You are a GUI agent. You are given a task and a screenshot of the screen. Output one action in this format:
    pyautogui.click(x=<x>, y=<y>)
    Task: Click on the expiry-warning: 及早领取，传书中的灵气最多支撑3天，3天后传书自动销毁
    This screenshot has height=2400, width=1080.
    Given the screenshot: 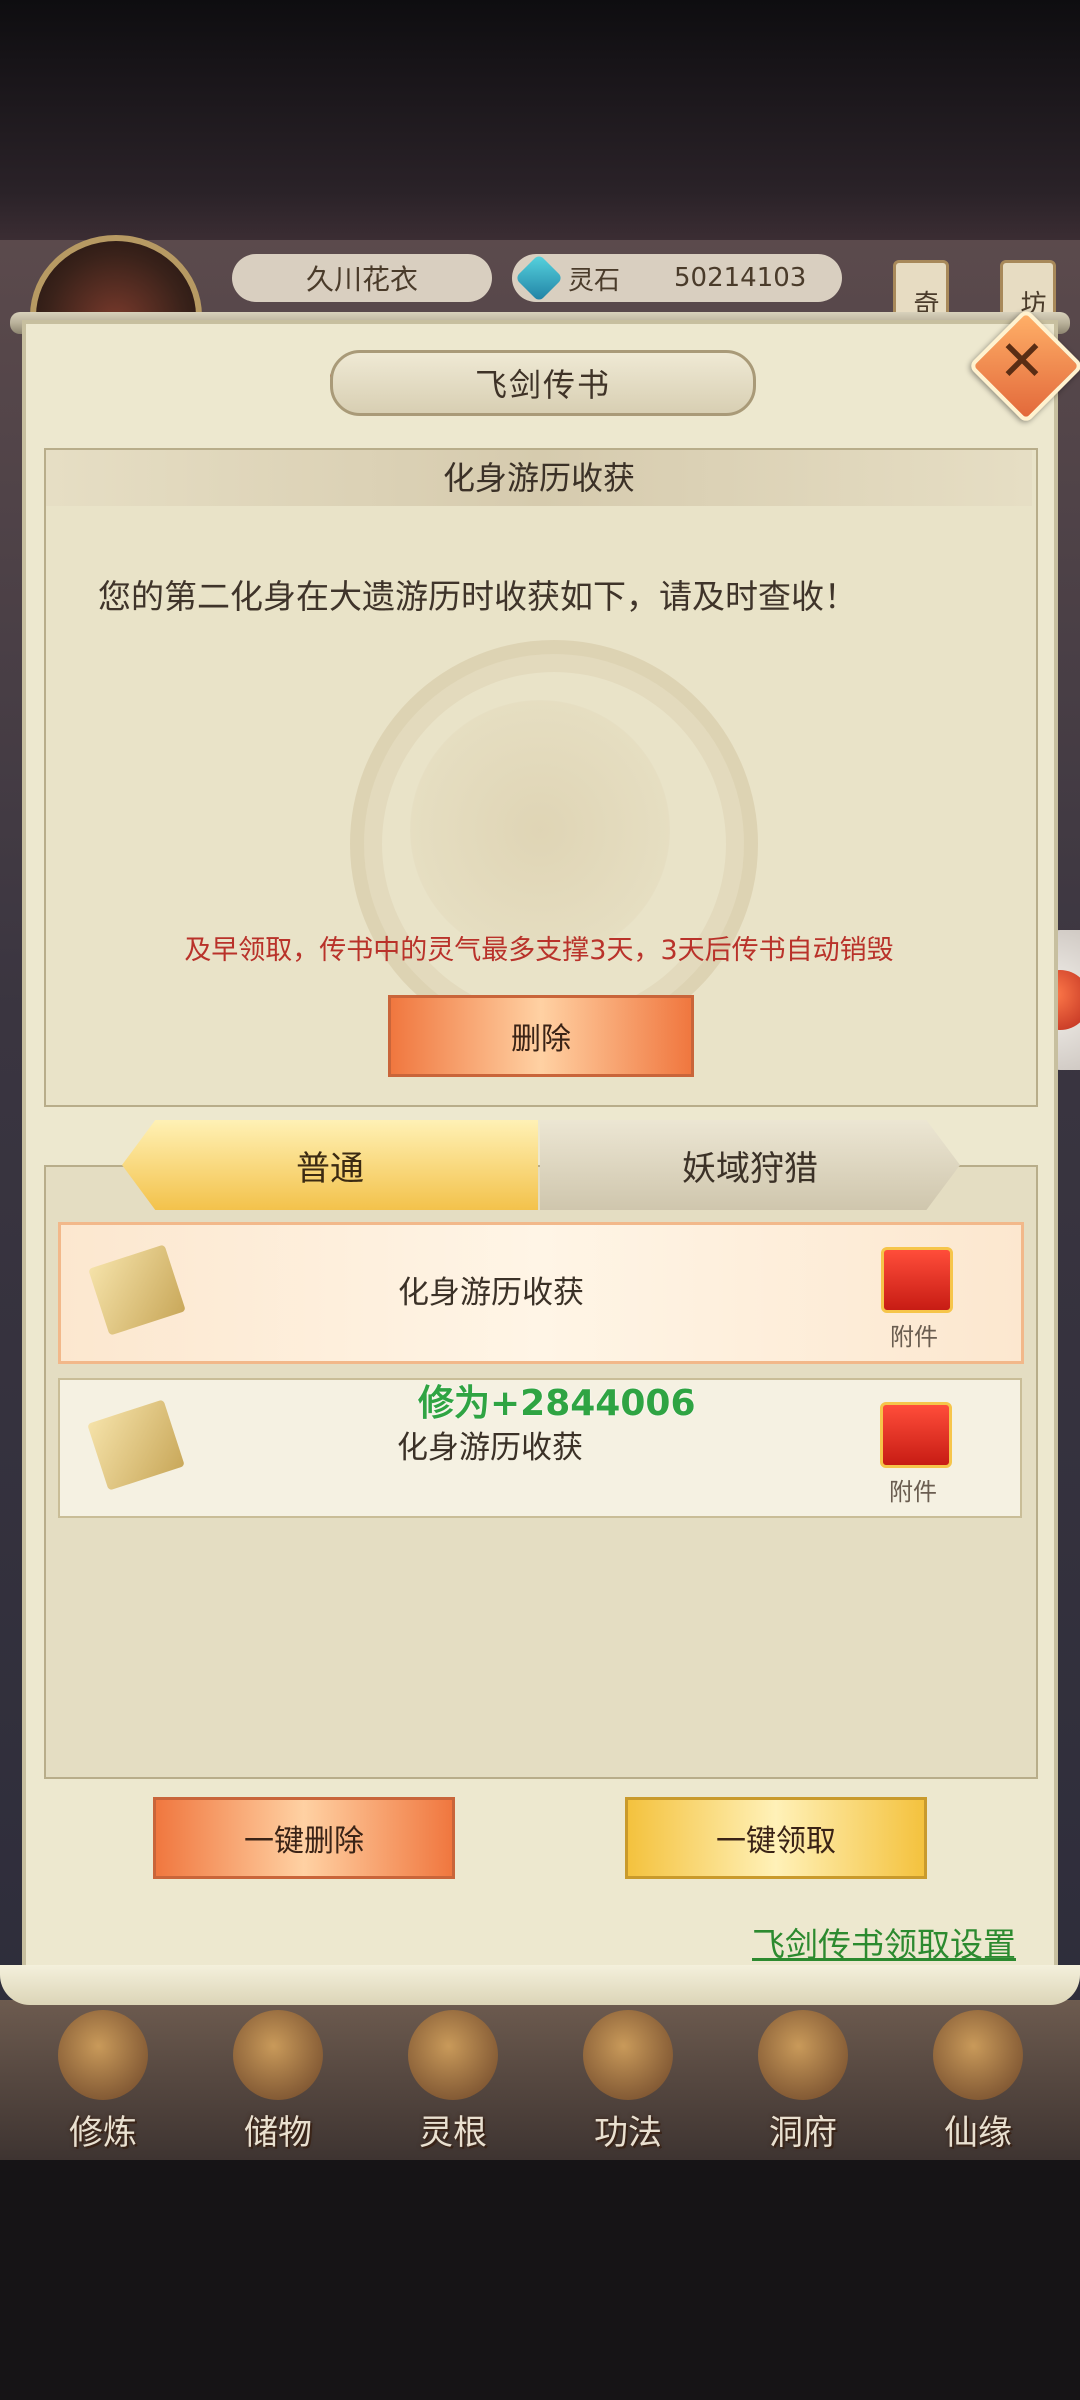 What is the action you would take?
    pyautogui.click(x=539, y=950)
    